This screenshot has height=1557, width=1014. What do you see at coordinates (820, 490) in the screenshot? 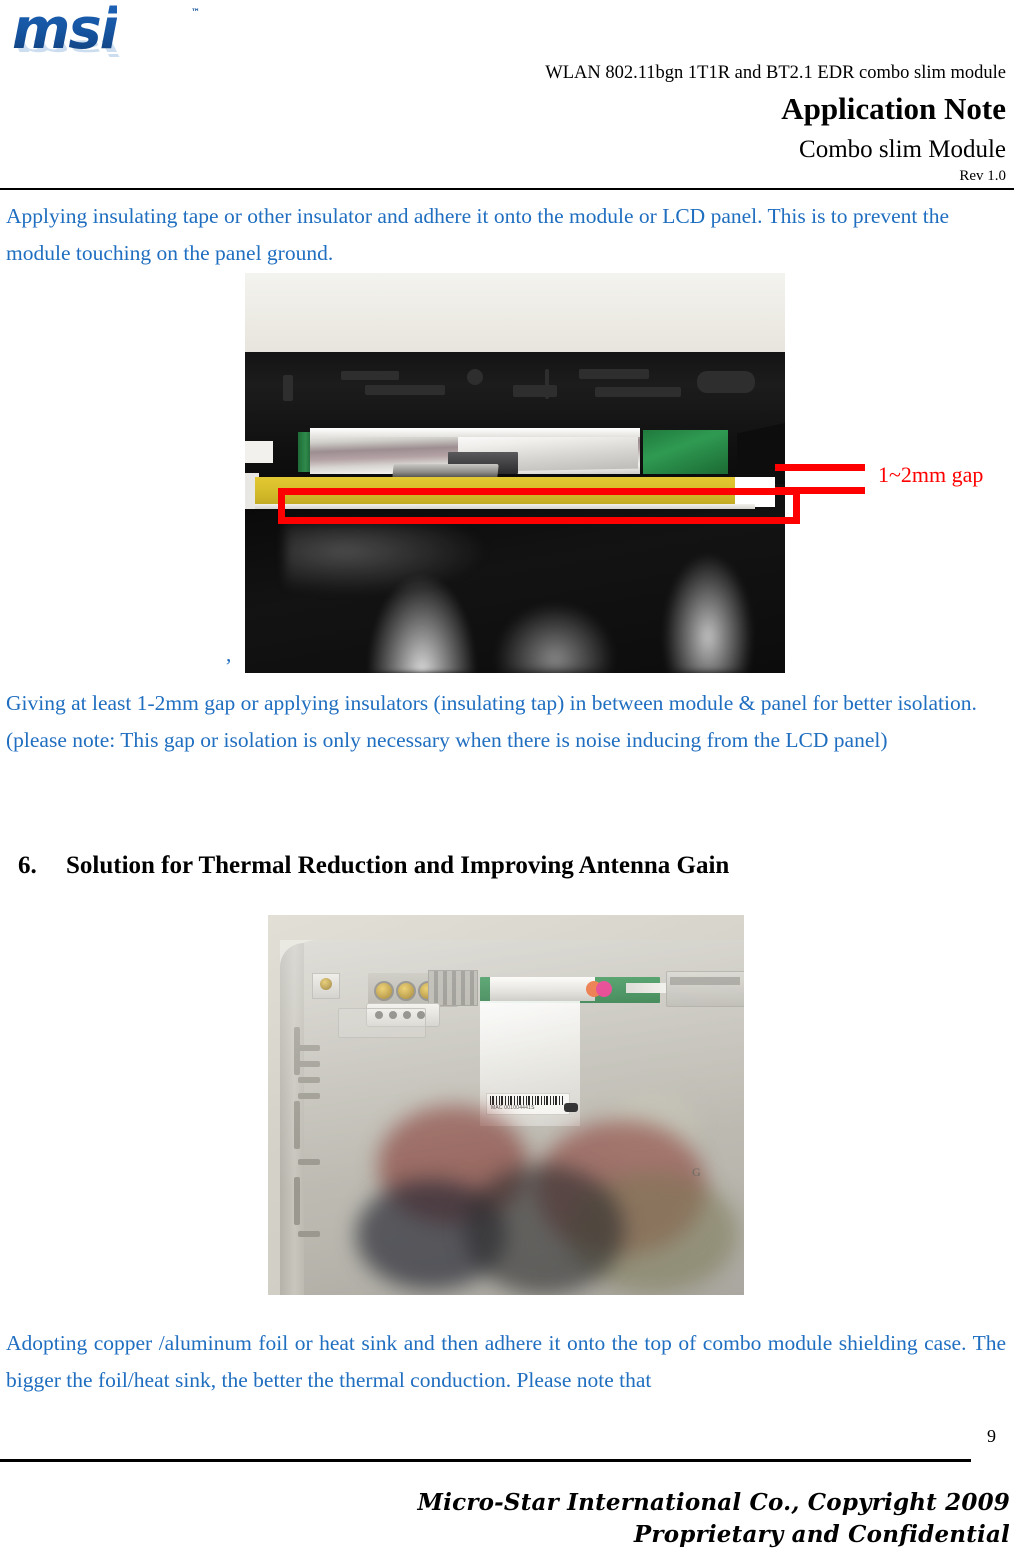
I see `annotation-leader-line-bottom` at bounding box center [820, 490].